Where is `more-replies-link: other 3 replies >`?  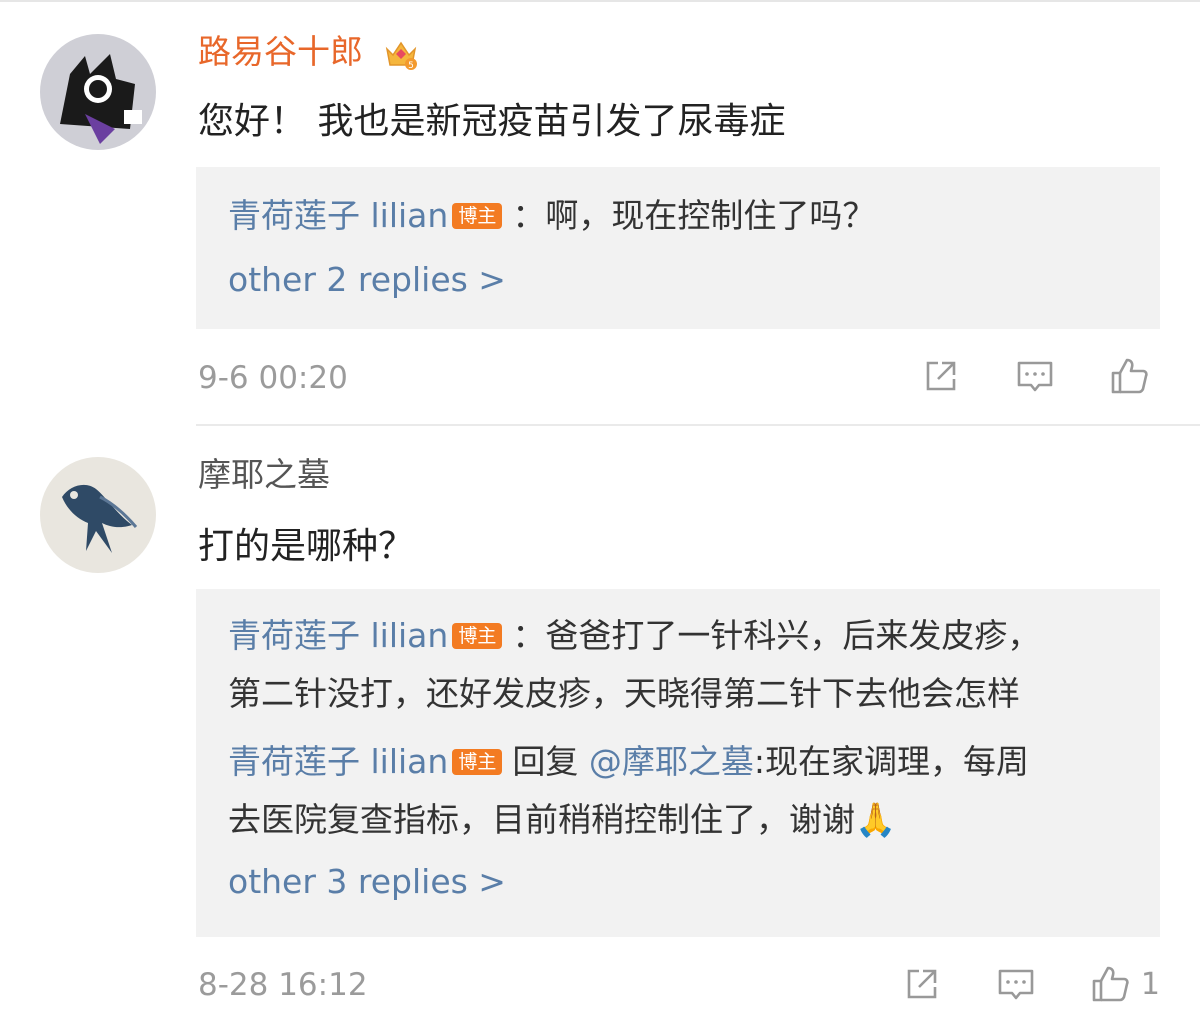
more-replies-link: other 3 replies > is located at coordinates (678, 880).